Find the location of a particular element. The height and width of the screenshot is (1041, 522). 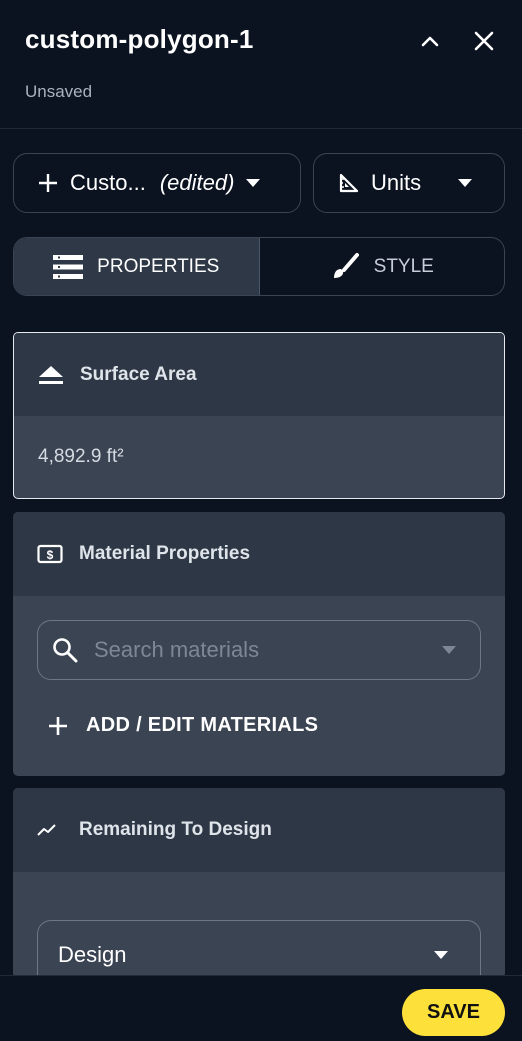

save-button: SAVE is located at coordinates (453, 1012).